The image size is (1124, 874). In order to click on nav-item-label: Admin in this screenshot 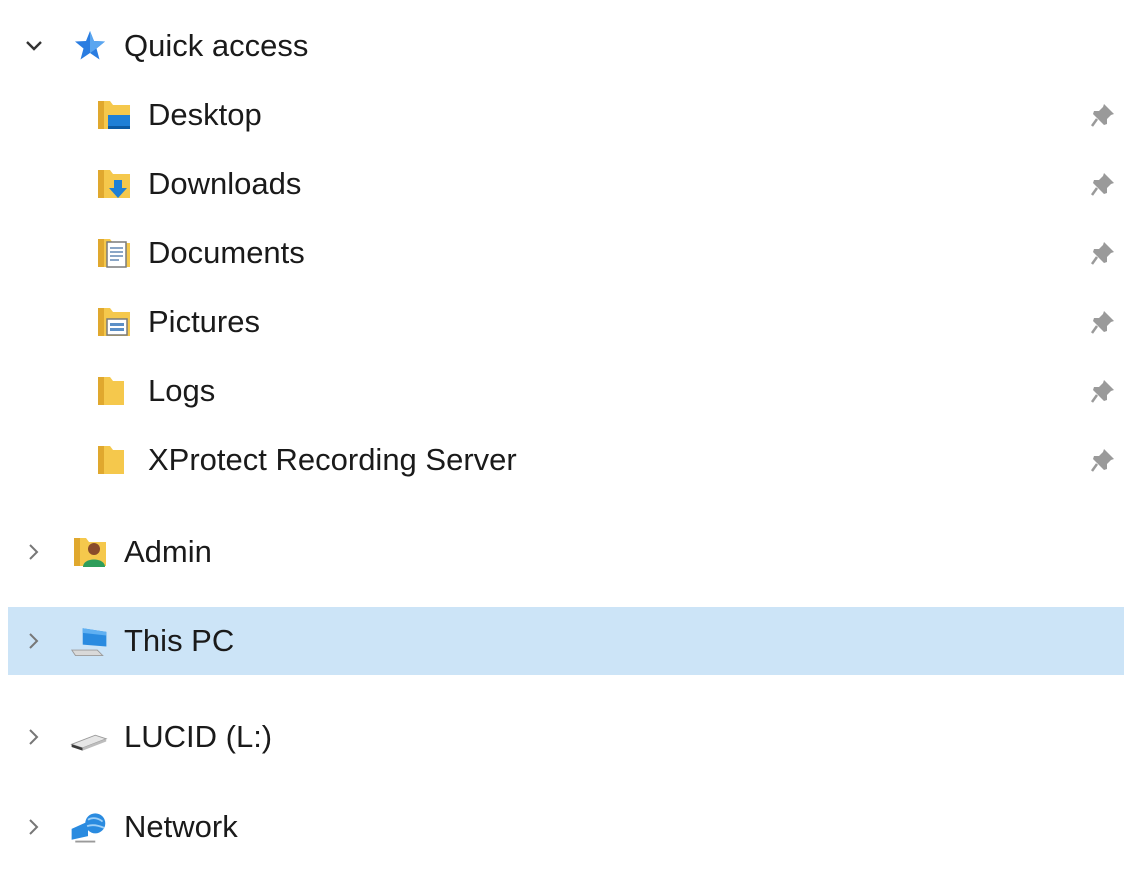, I will do `click(168, 551)`.